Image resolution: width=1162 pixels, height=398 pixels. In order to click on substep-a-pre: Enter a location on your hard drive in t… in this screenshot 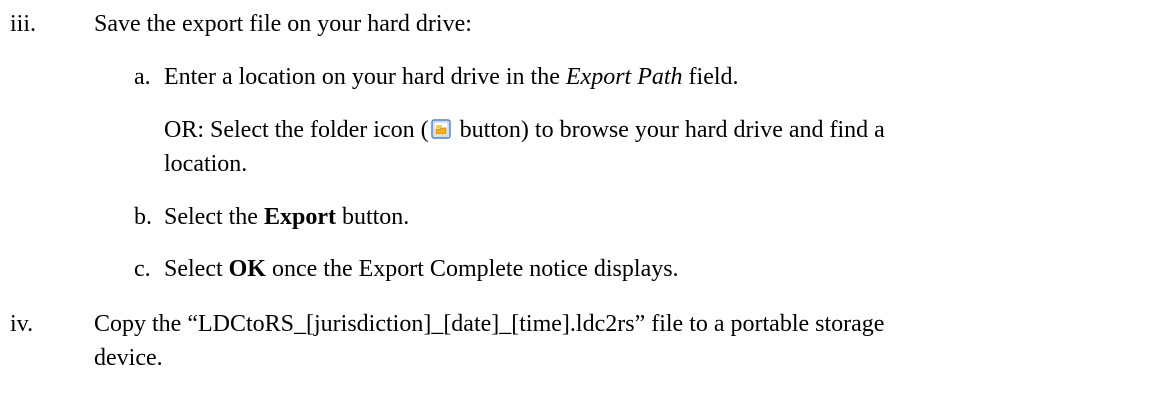, I will do `click(365, 77)`.